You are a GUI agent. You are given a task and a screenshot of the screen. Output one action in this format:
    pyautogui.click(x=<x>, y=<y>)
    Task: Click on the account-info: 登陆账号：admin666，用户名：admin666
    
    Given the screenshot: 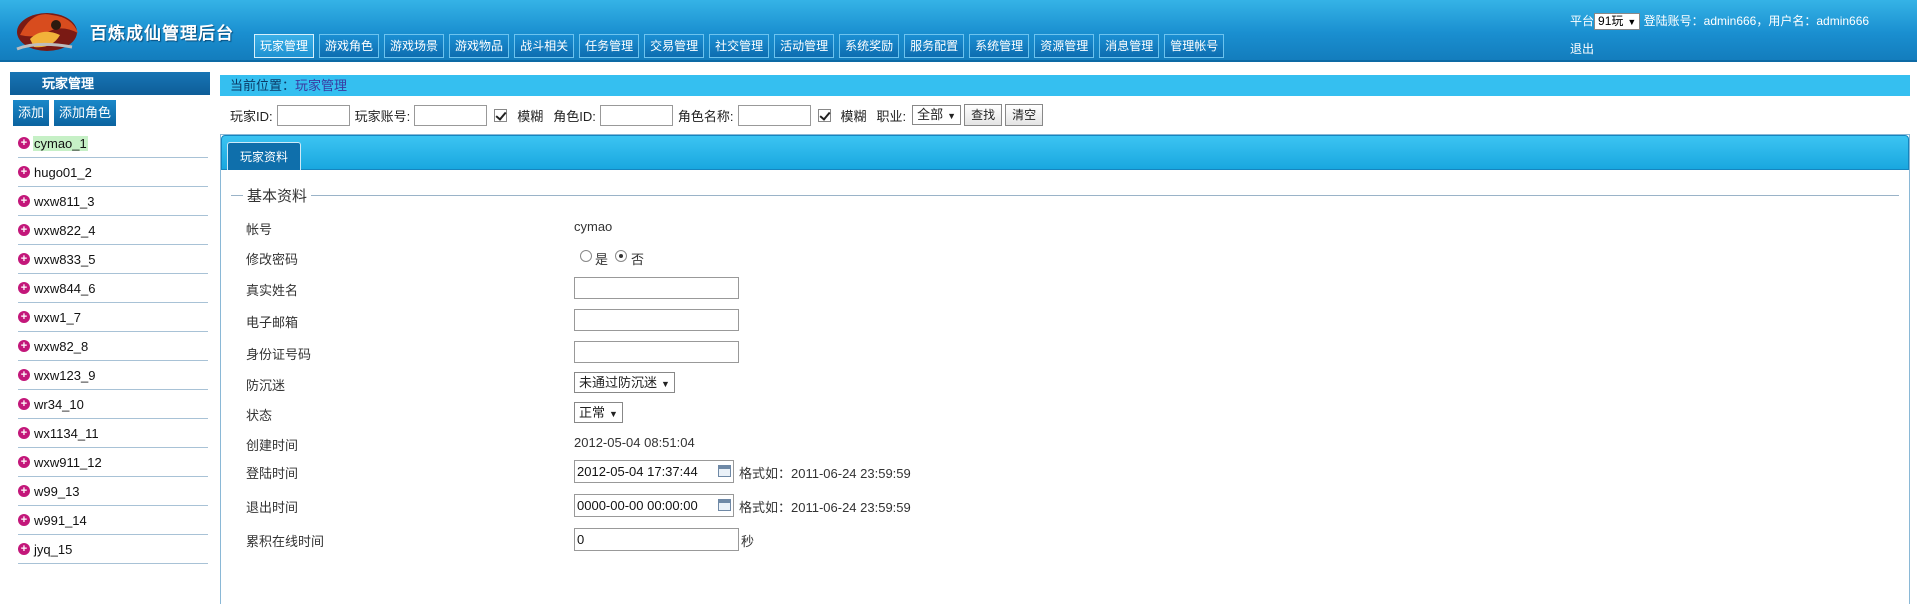 What is the action you would take?
    pyautogui.click(x=1756, y=21)
    